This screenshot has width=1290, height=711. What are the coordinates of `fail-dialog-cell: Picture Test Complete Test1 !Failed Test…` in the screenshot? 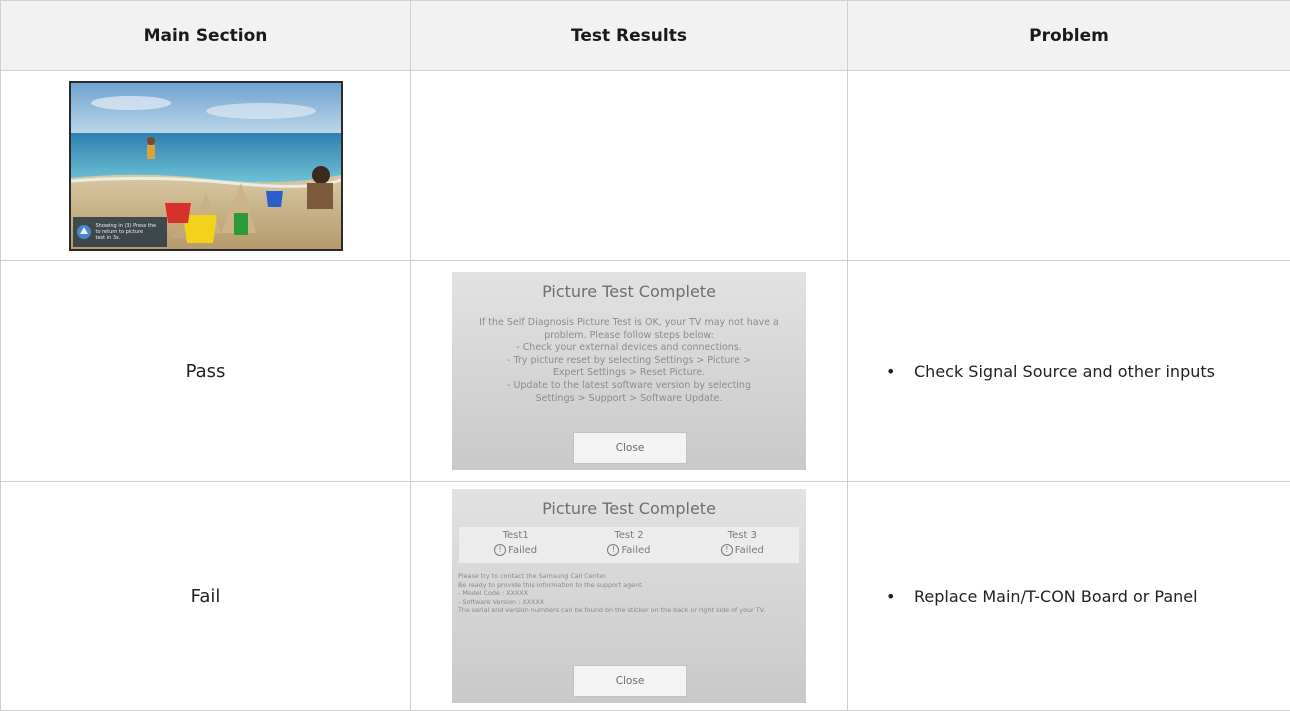 It's located at (629, 596).